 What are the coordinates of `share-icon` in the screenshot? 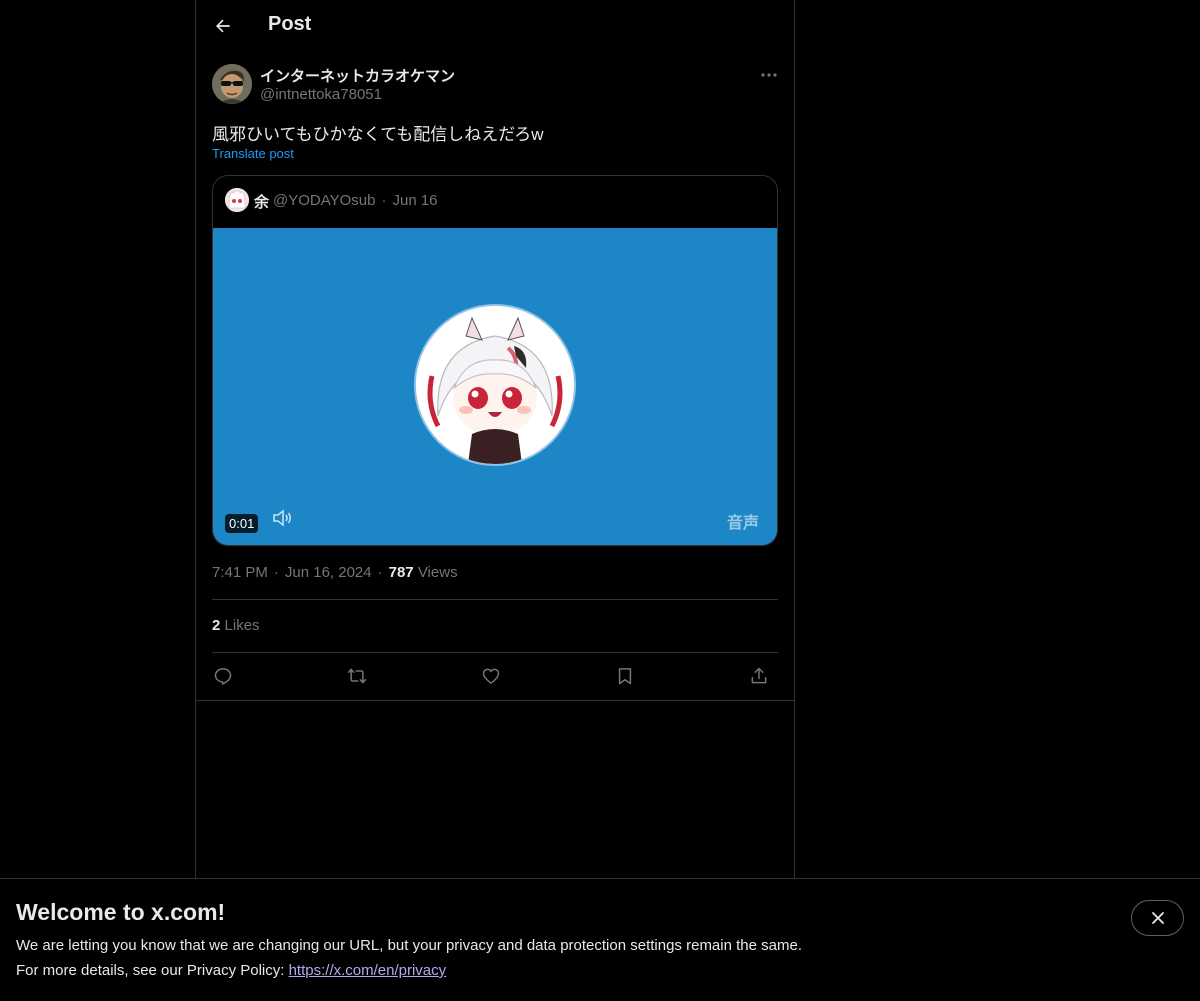 It's located at (759, 675).